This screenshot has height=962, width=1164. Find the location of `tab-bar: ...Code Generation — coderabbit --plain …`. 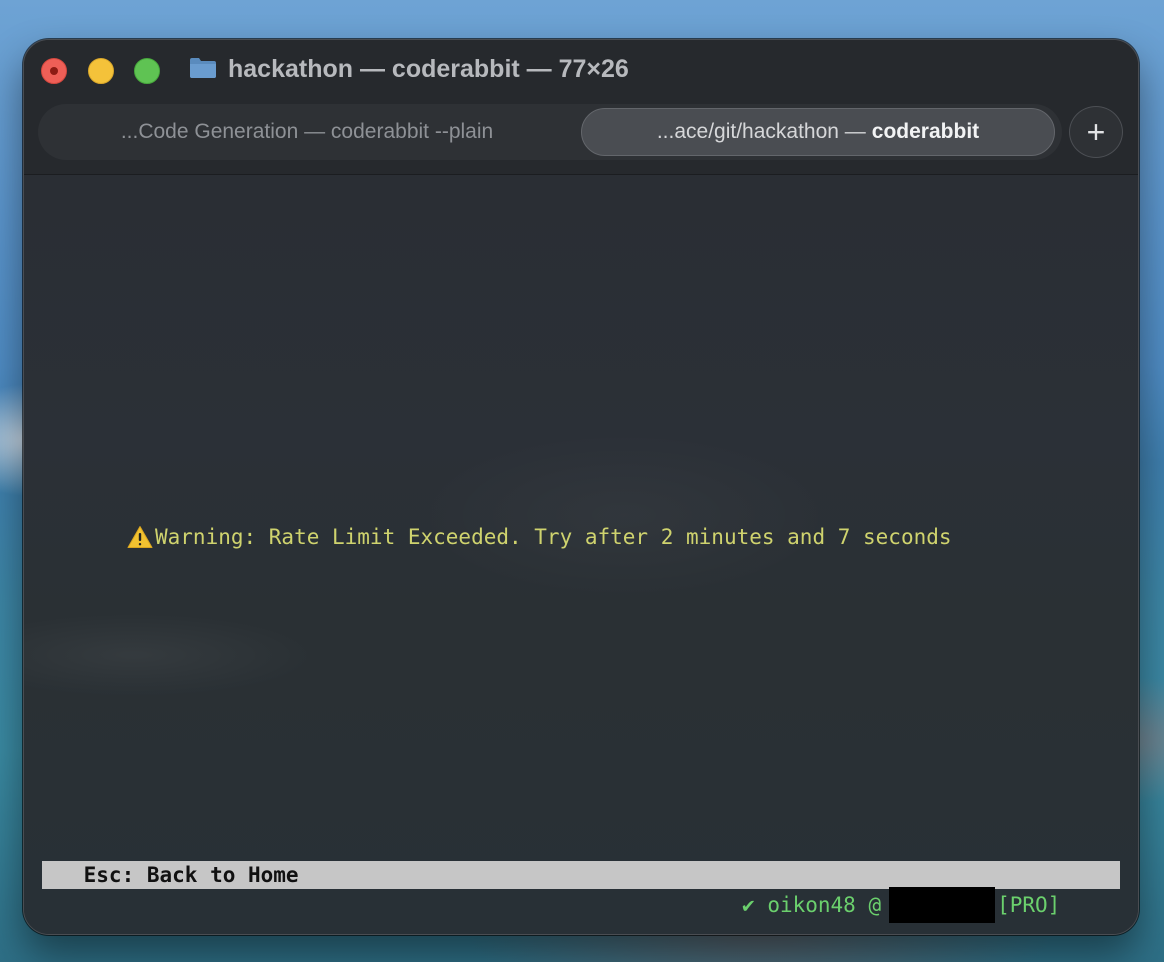

tab-bar: ...Code Generation — coderabbit --plain … is located at coordinates (550, 132).